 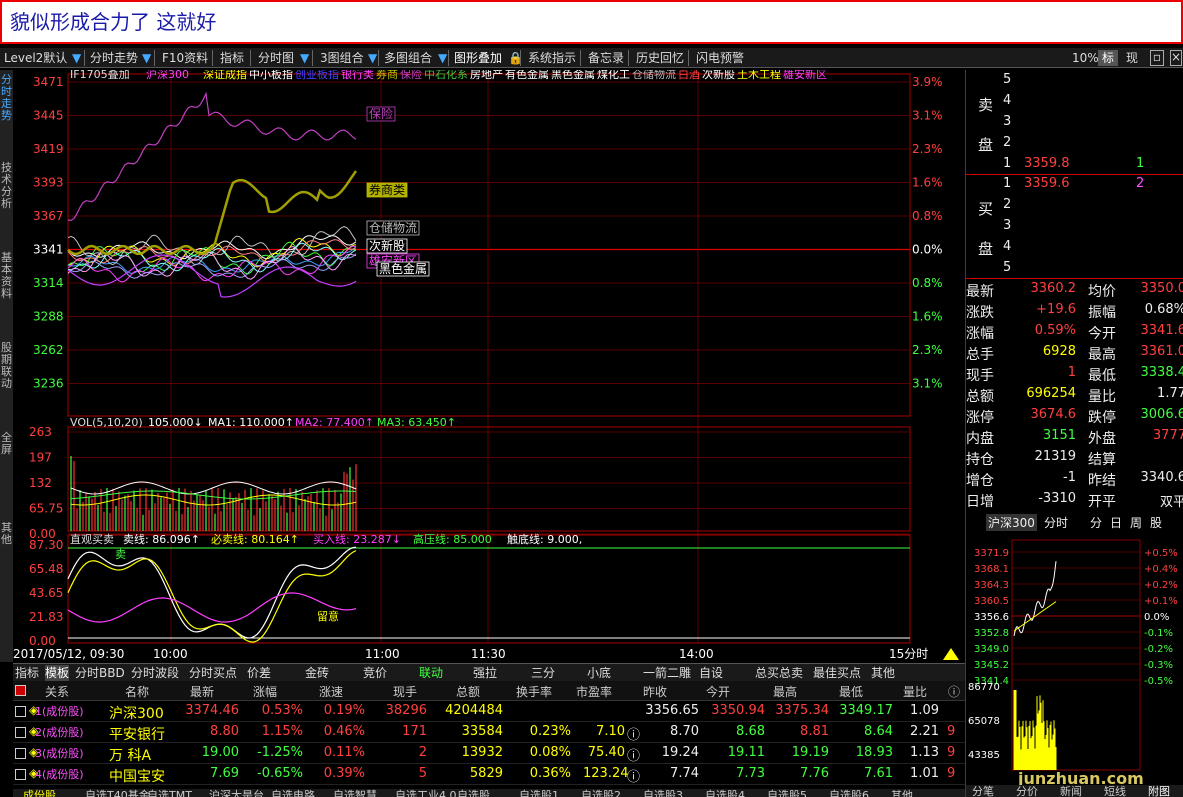 What do you see at coordinates (342, 58) in the screenshot?
I see `toolbar-3-chart-combo: 3图组合` at bounding box center [342, 58].